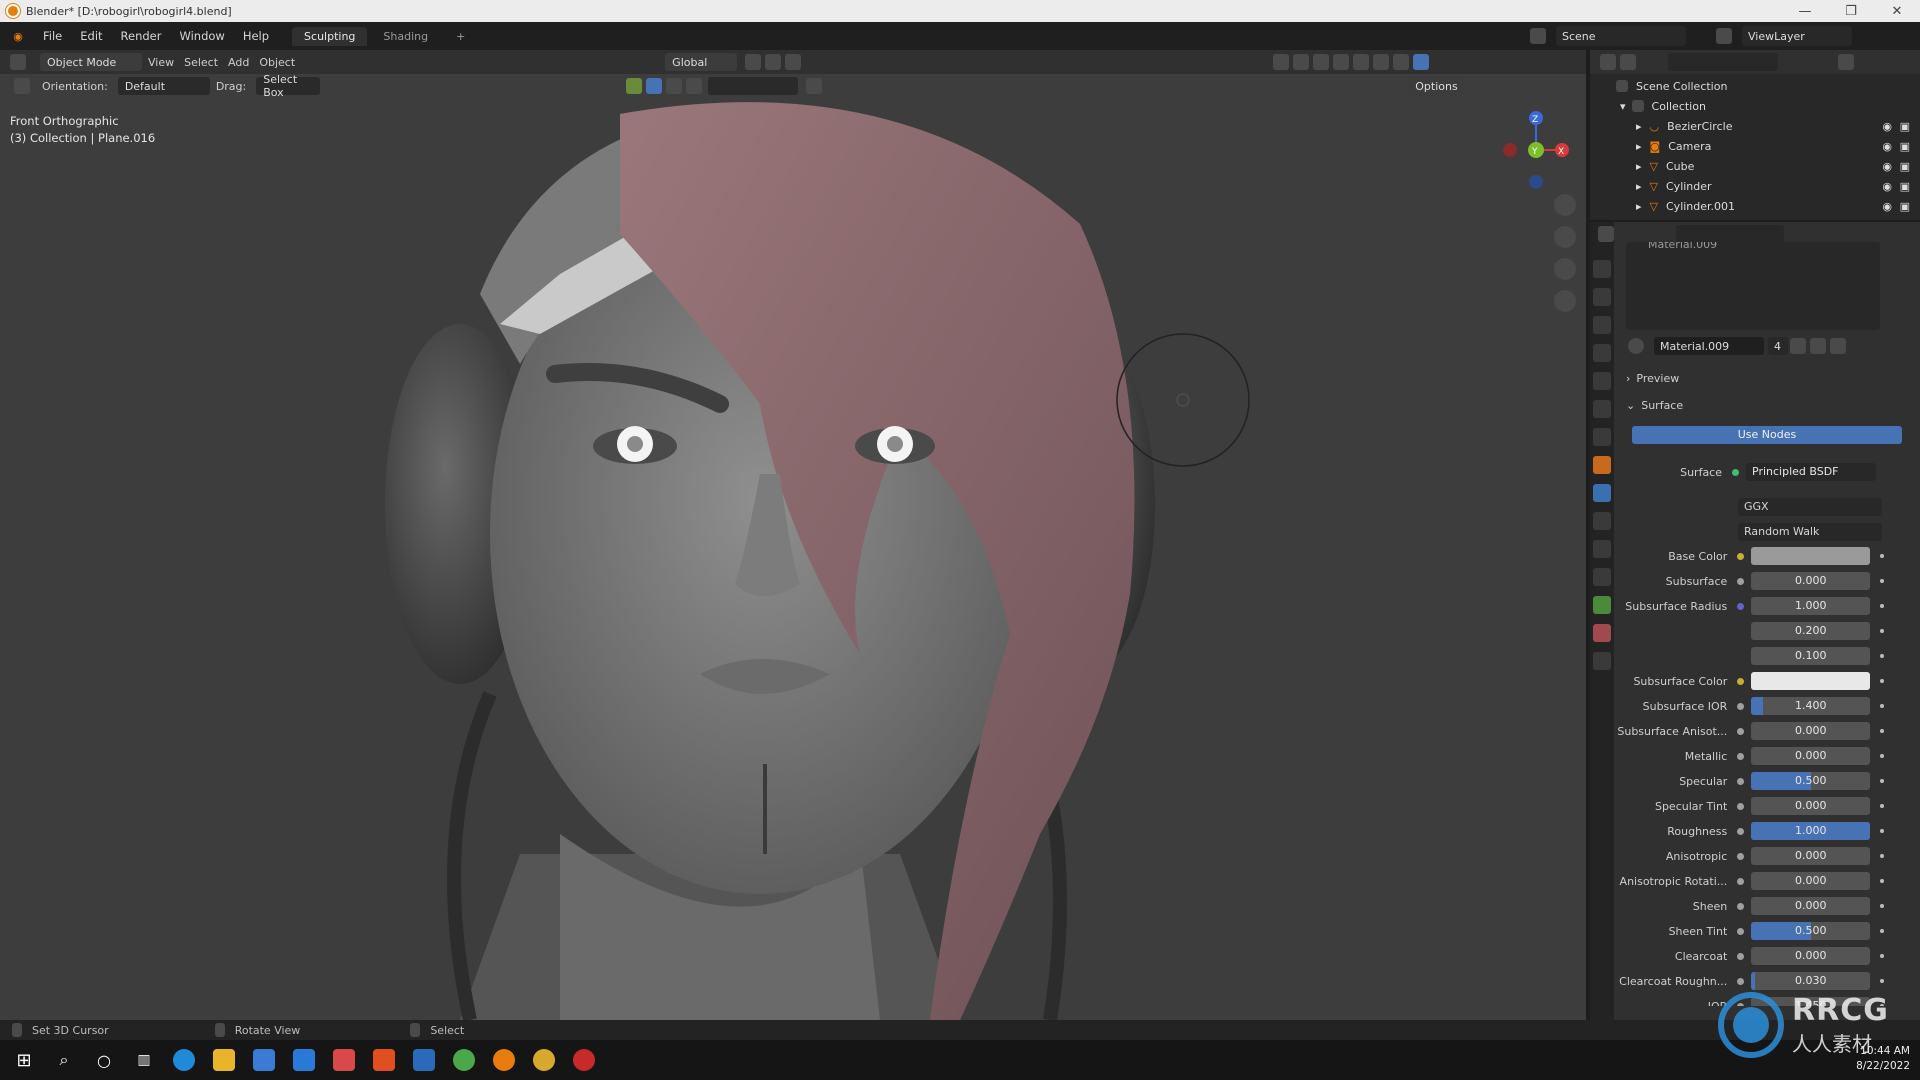 This screenshot has width=1920, height=1080. I want to click on collection-tab-icon, so click(1602, 437).